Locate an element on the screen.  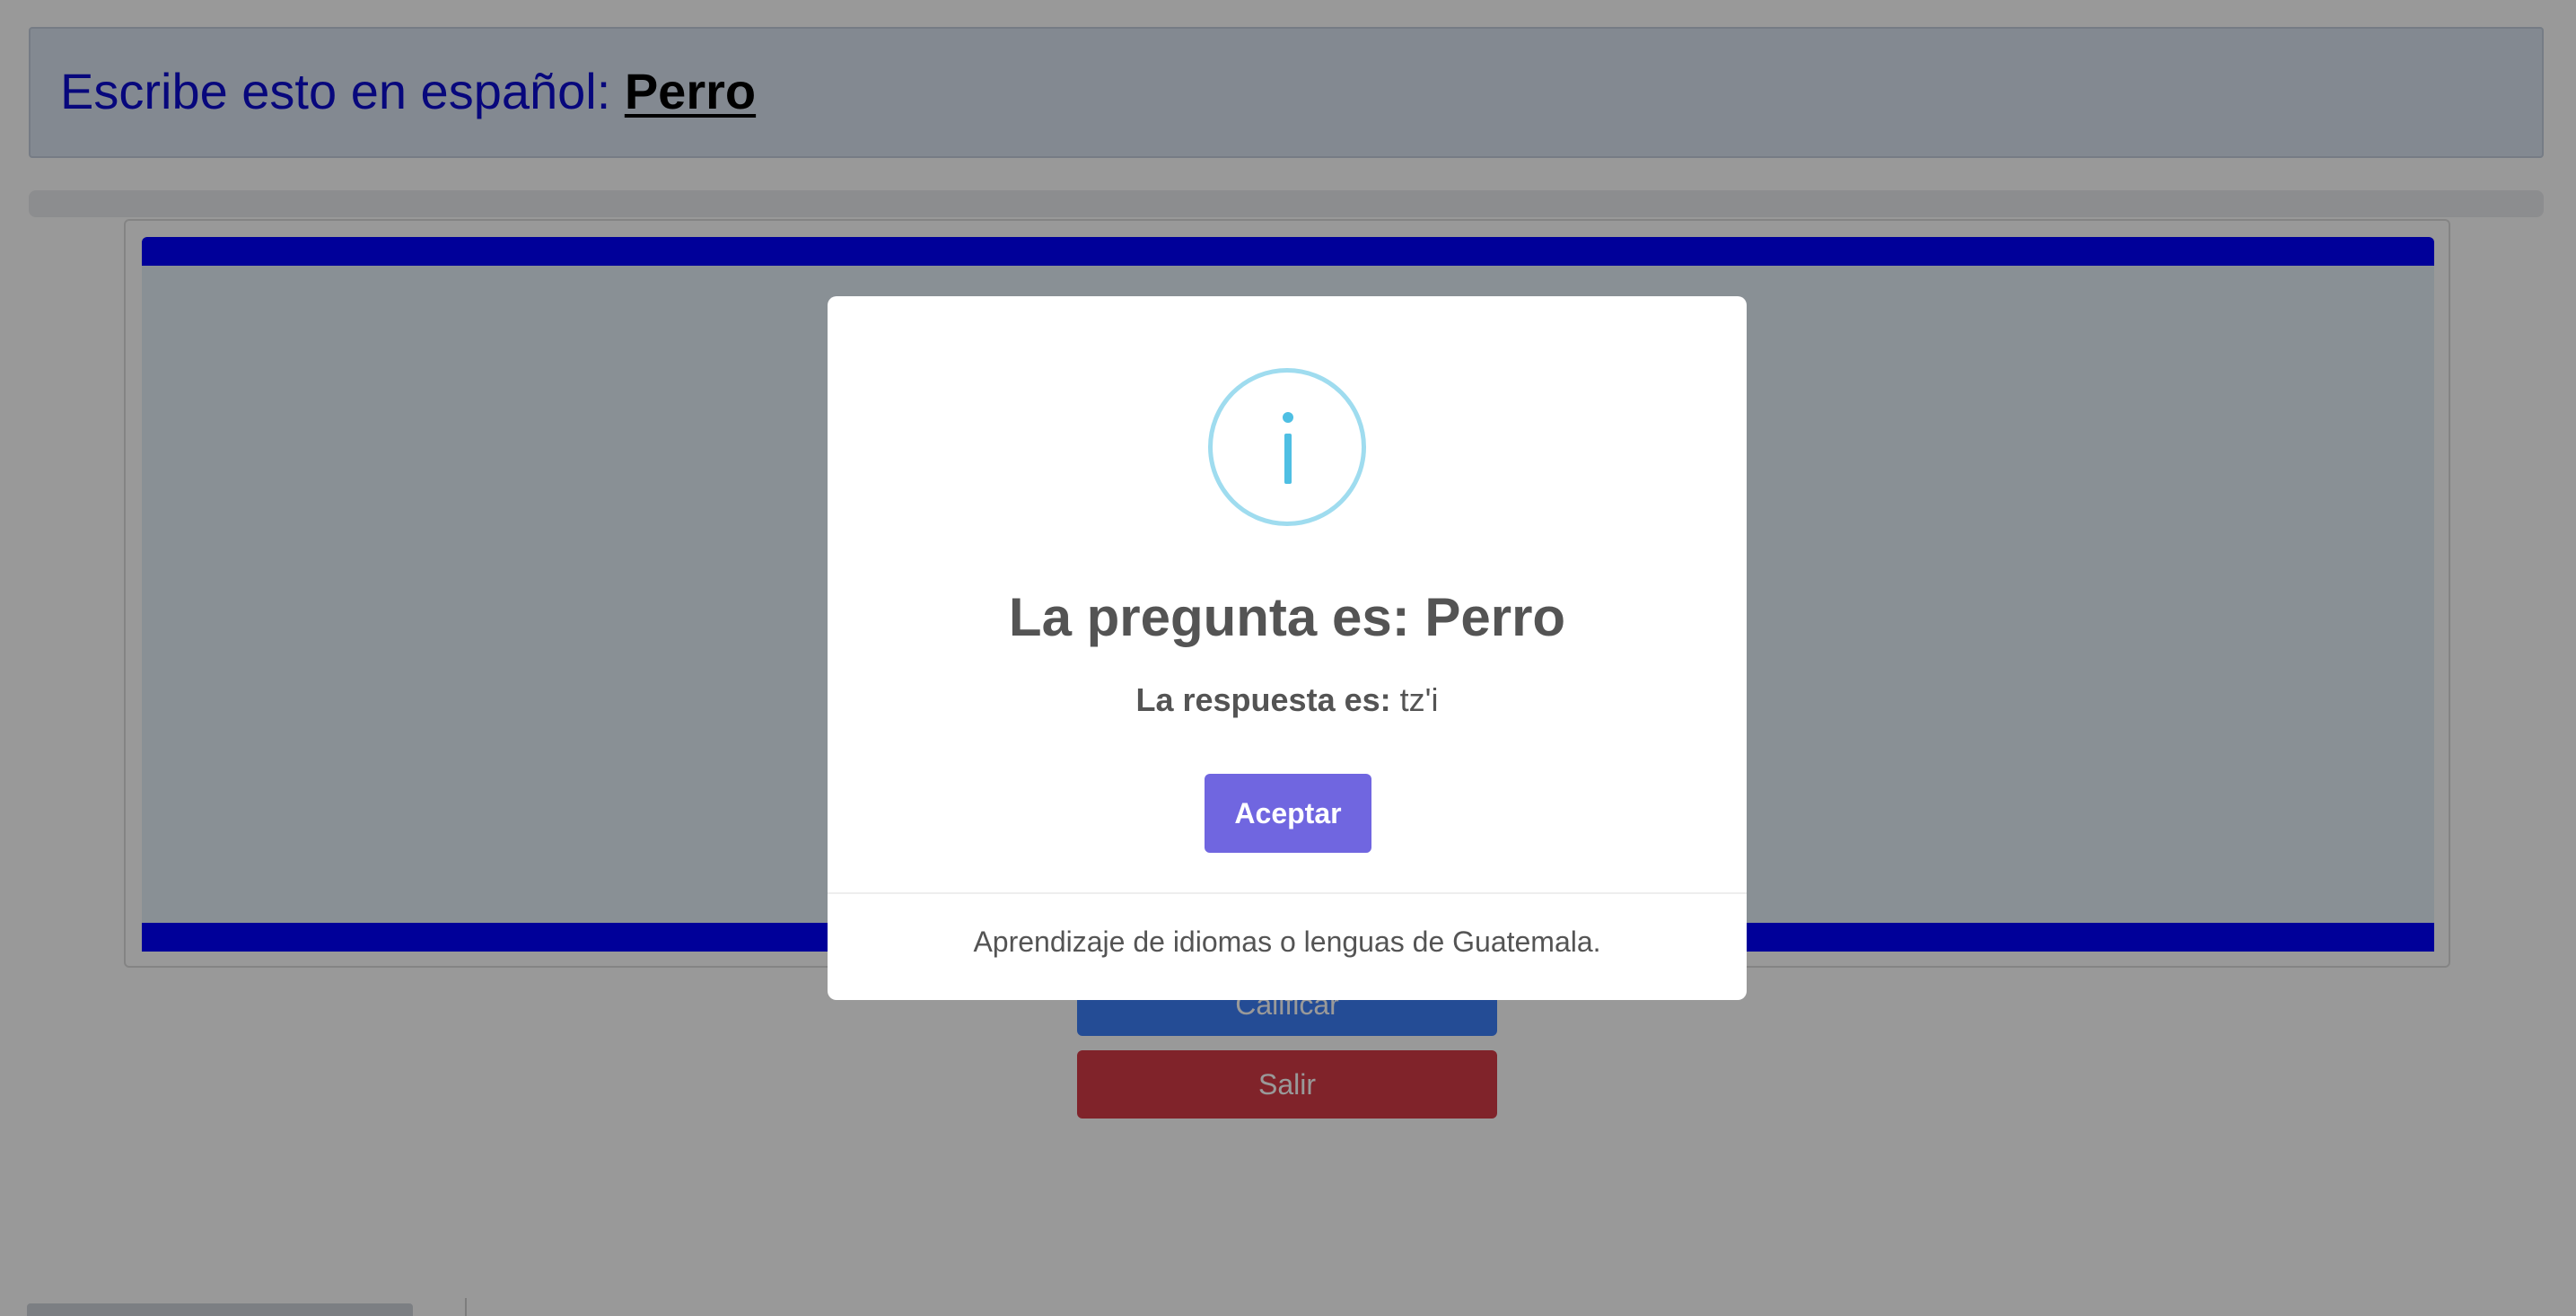
info-icon is located at coordinates (1287, 447).